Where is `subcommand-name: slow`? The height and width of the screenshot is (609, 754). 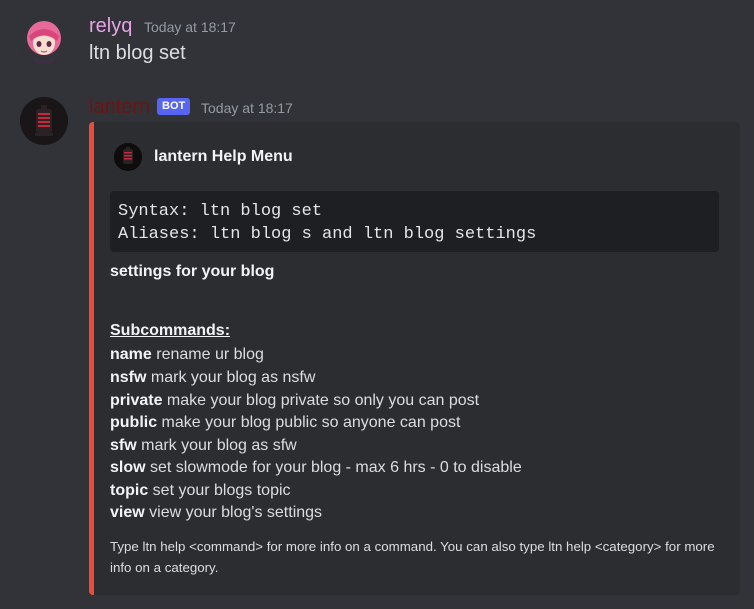 subcommand-name: slow is located at coordinates (128, 467).